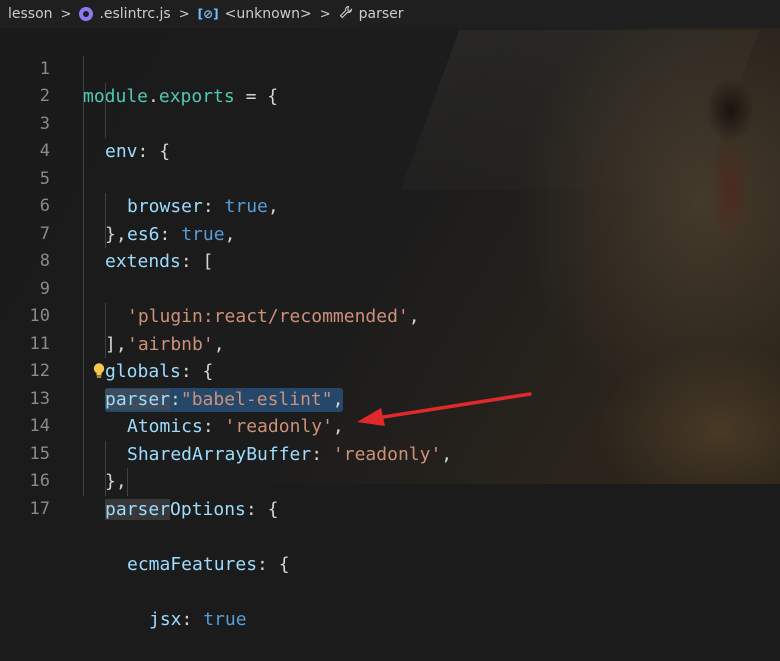  I want to click on code-token: true, so click(225, 619).